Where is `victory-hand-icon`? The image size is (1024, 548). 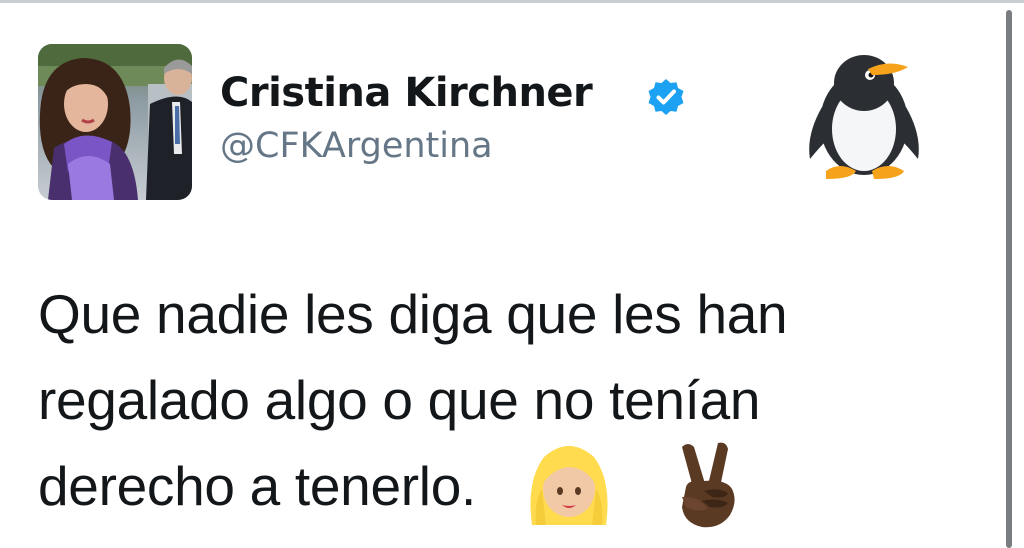 victory-hand-icon is located at coordinates (706, 484).